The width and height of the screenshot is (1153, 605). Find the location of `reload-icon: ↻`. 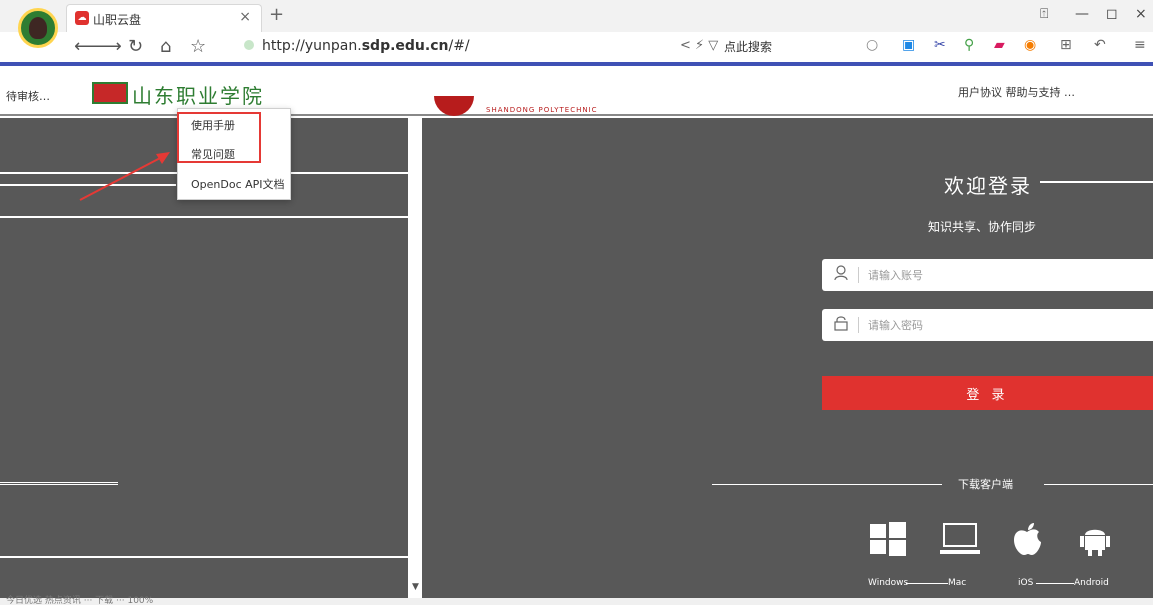

reload-icon: ↻ is located at coordinates (135, 46).